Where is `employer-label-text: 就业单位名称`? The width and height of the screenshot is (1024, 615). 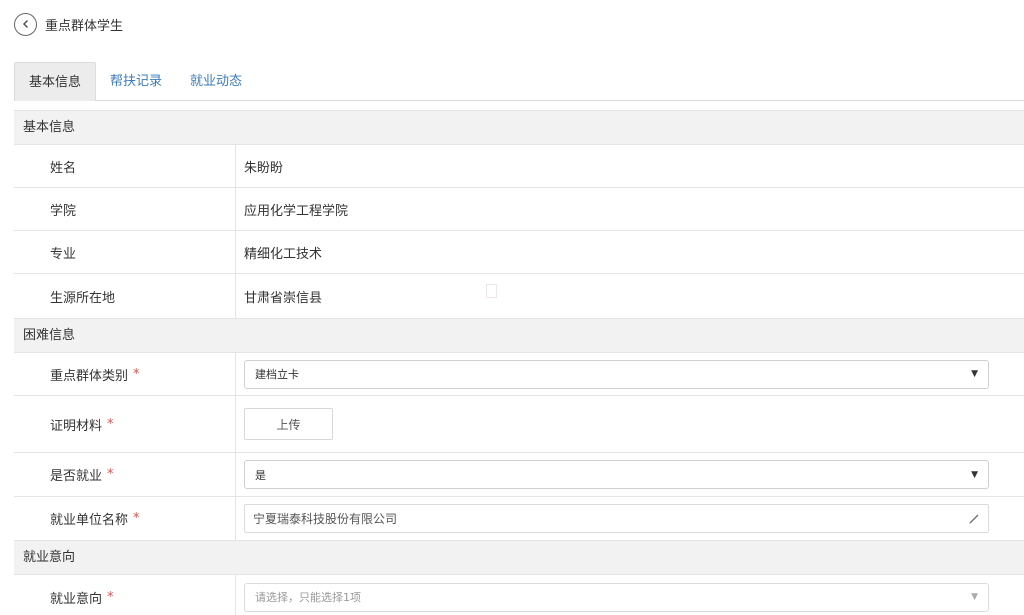
employer-label-text: 就业单位名称 is located at coordinates (89, 520).